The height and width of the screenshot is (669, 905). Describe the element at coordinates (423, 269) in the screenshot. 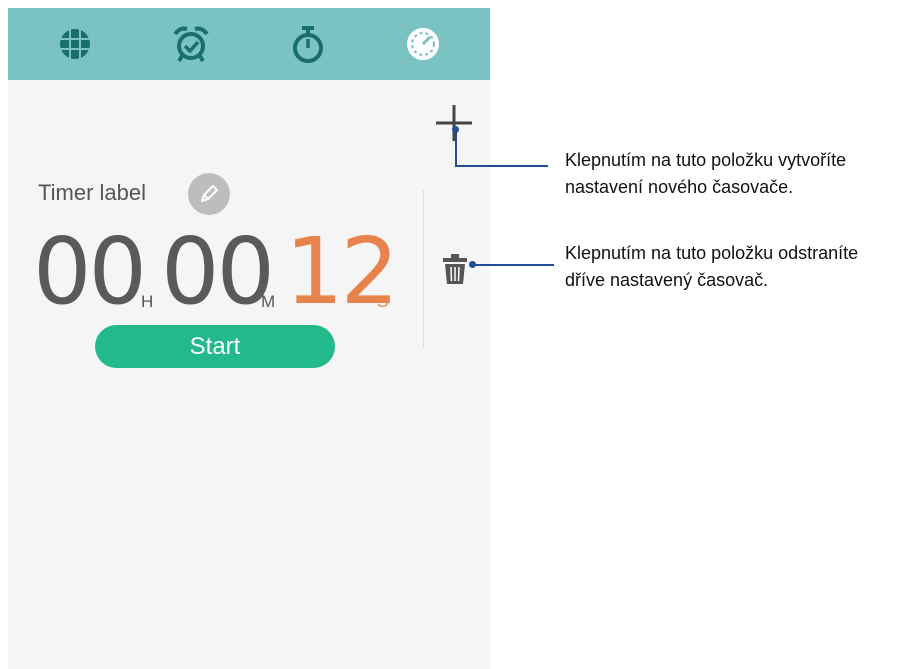

I see `divider` at that location.